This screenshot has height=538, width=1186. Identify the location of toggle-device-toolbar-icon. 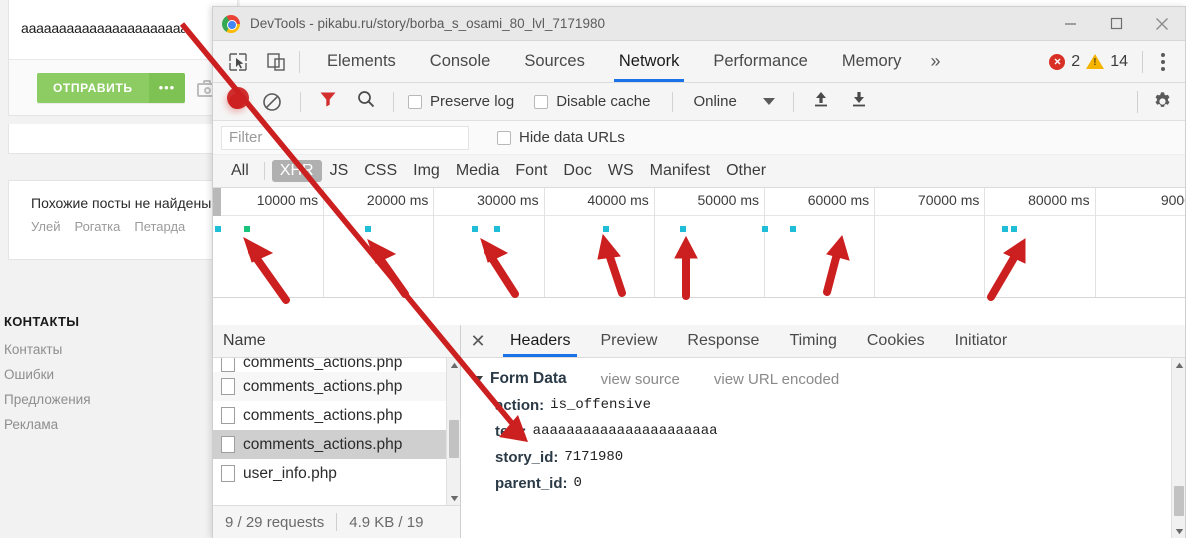
(276, 62).